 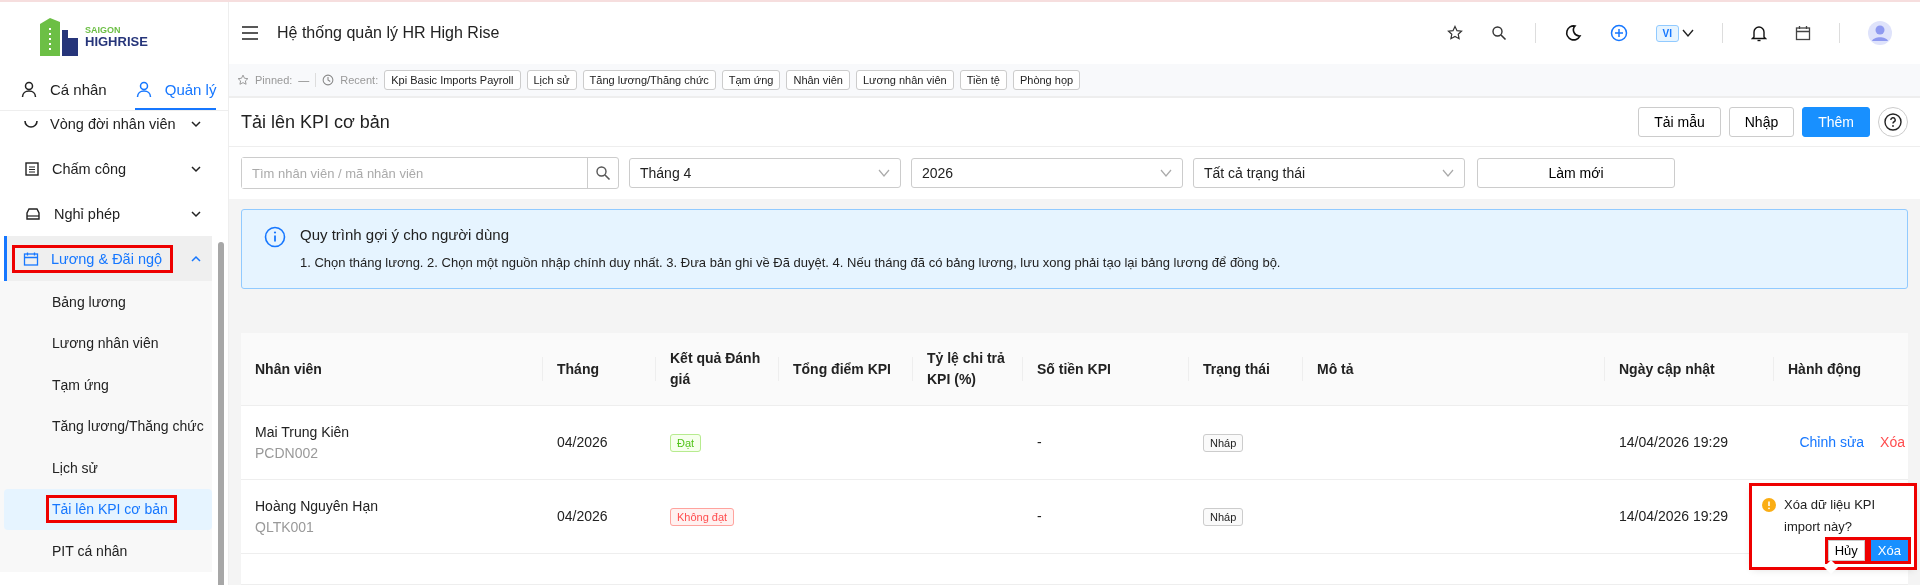 I want to click on menu-icon, so click(x=250, y=33).